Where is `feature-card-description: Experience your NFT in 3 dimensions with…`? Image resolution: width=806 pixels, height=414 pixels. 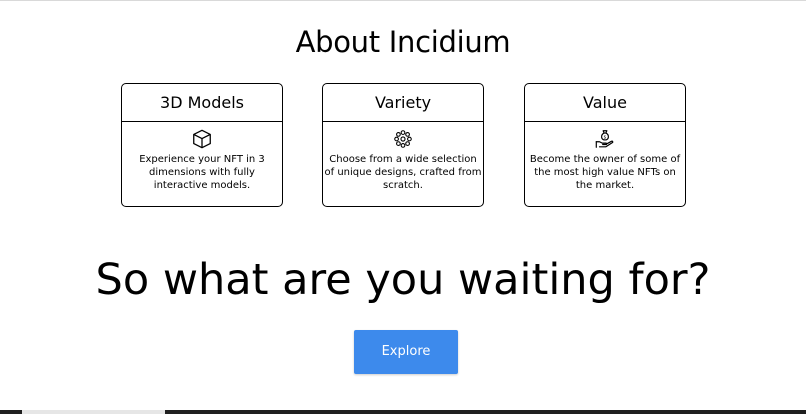 feature-card-description: Experience your NFT in 3 dimensions with… is located at coordinates (202, 172).